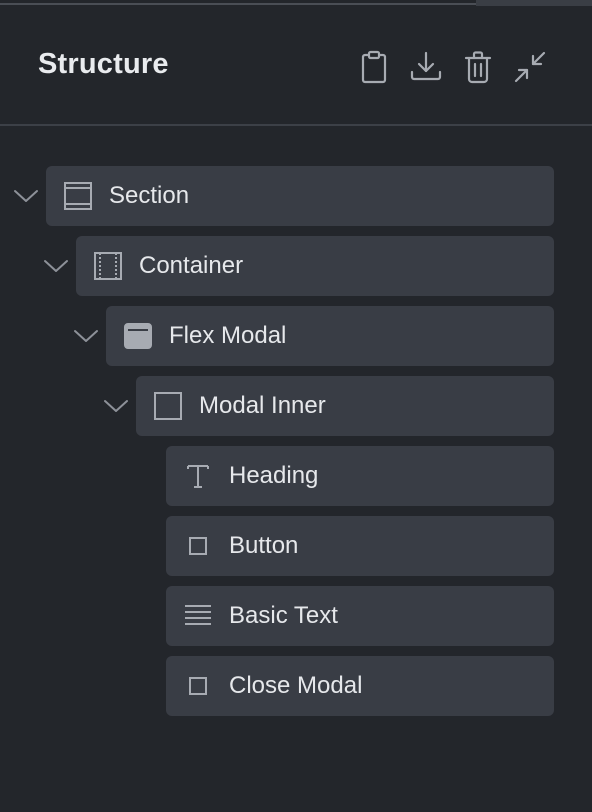 The image size is (592, 812). Describe the element at coordinates (274, 475) in the screenshot. I see `tree-item-label: Heading` at that location.